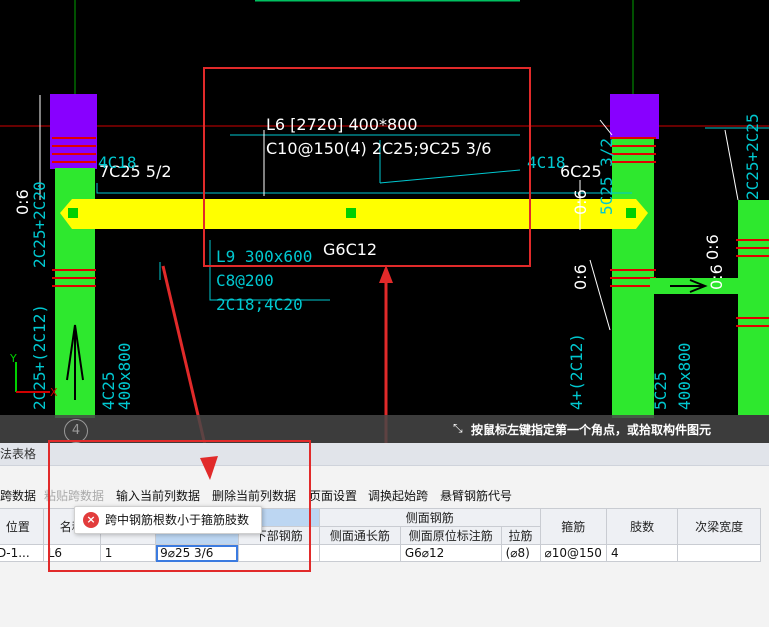  I want to click on annotation-arrowhead-layer, so click(209, 468).